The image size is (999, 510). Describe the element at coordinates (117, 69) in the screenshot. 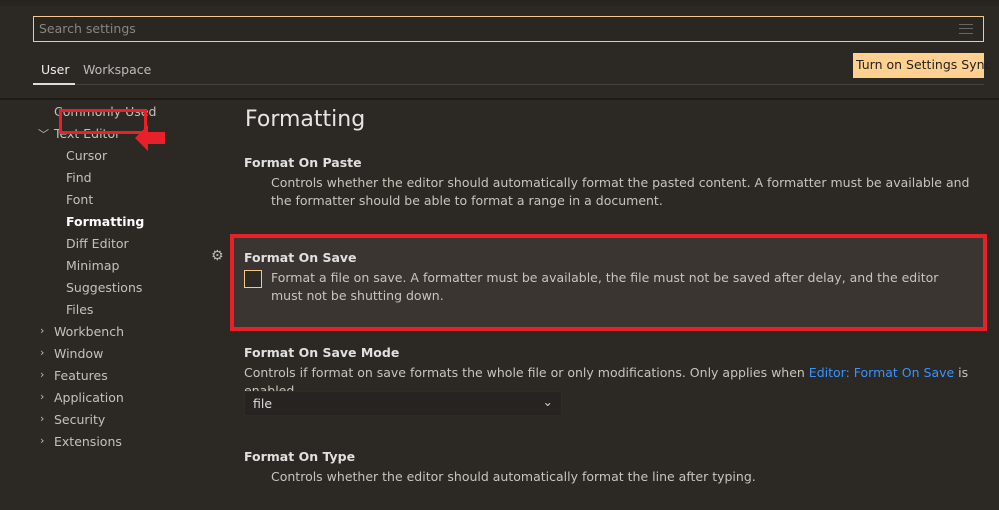

I see `tab-workspace: Workspace` at that location.